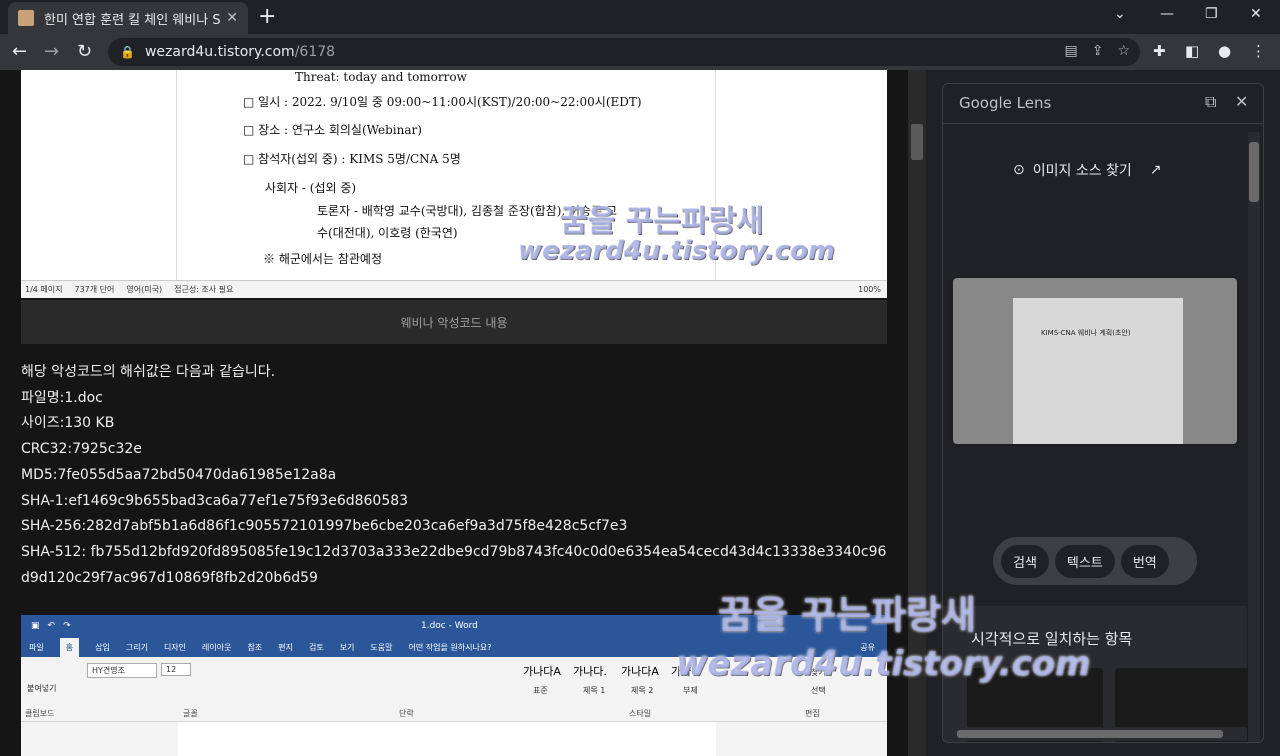  Describe the element at coordinates (67, 626) in the screenshot. I see `redo-icon: ↷` at that location.